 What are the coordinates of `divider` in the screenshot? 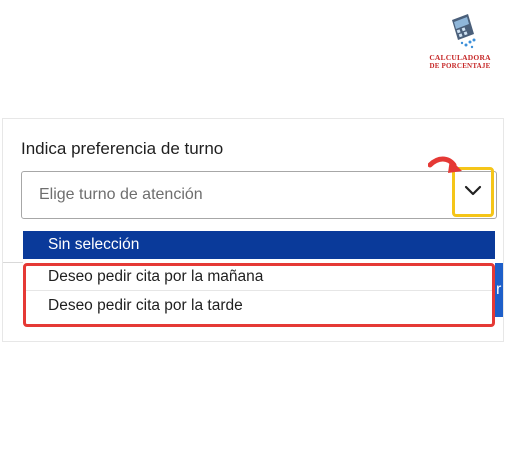 It's located at (13, 262).